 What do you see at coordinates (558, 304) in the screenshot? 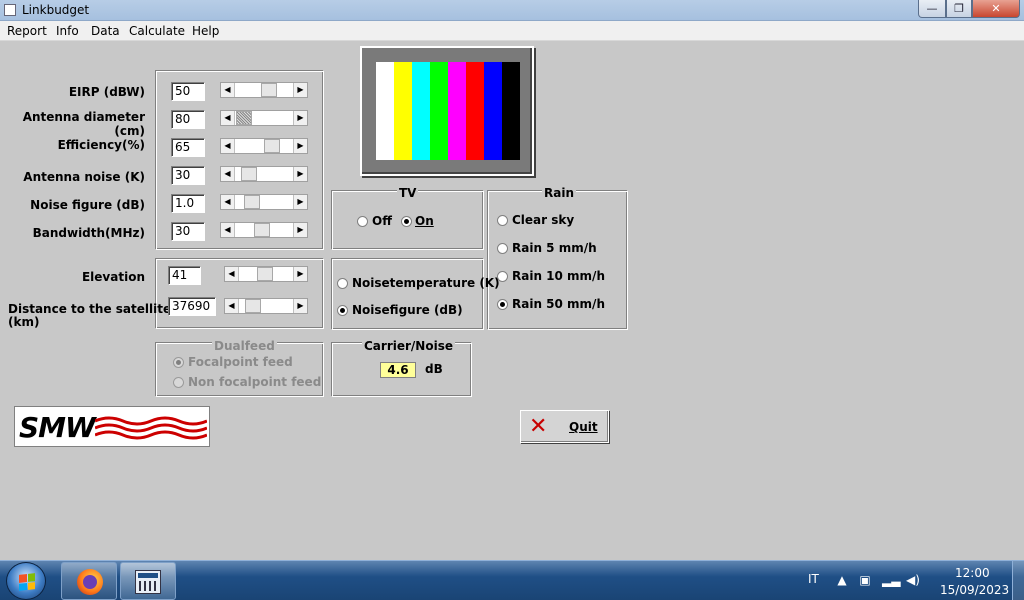
I see `rain-50-label: Rain 50 mm/h` at bounding box center [558, 304].